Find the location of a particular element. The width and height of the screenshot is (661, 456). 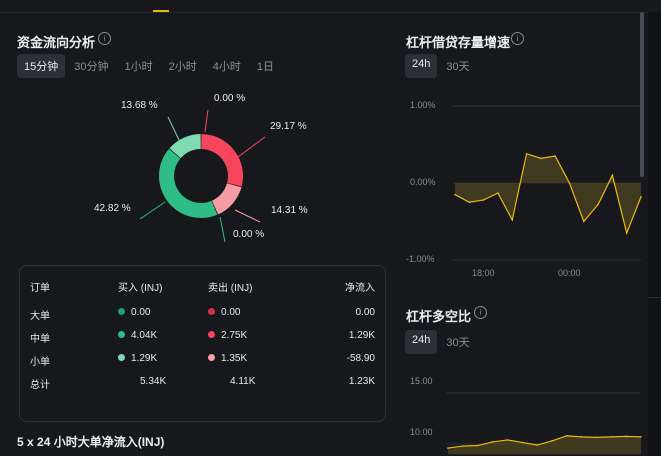

buy-value: 0.00 is located at coordinates (141, 312).